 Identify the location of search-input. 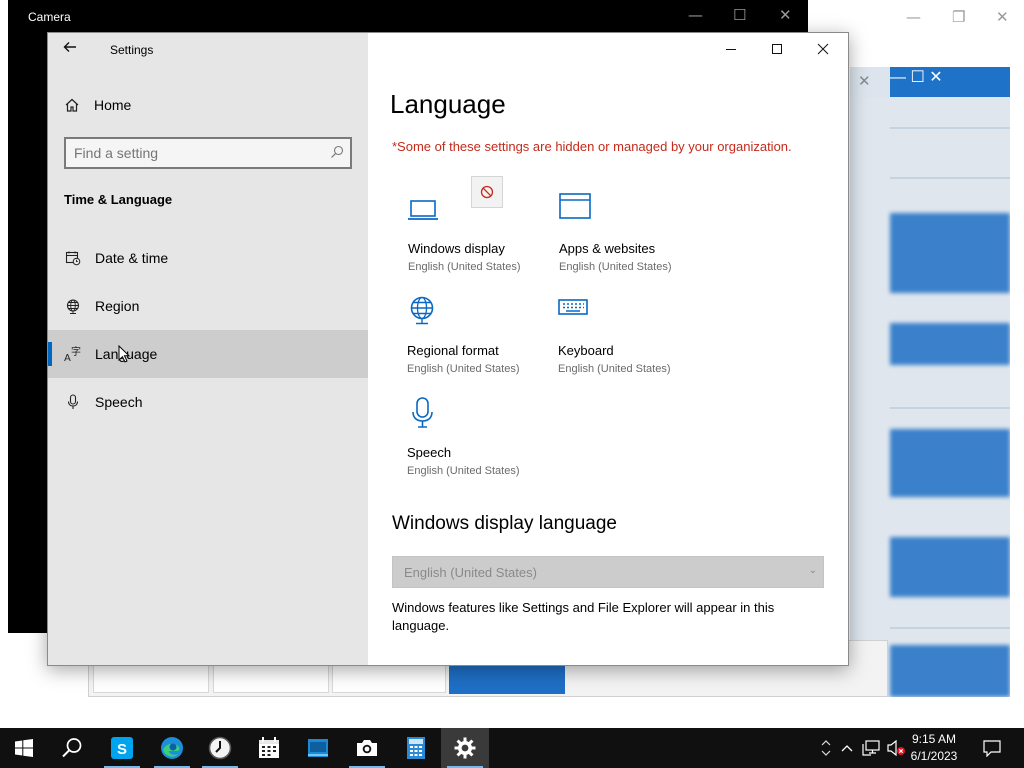
(199, 153).